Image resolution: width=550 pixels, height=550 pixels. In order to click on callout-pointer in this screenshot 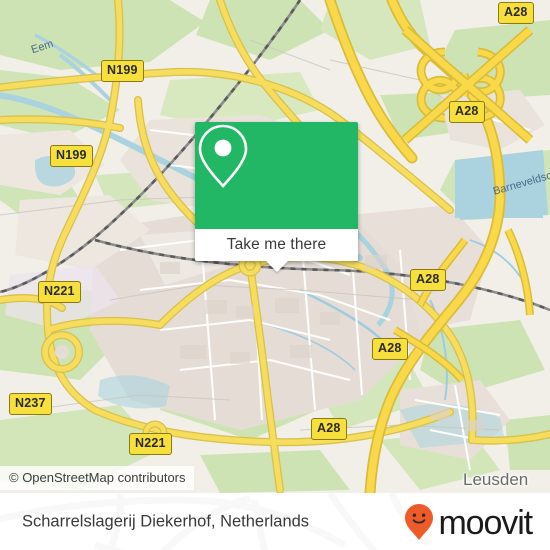, I will do `click(276, 266)`.